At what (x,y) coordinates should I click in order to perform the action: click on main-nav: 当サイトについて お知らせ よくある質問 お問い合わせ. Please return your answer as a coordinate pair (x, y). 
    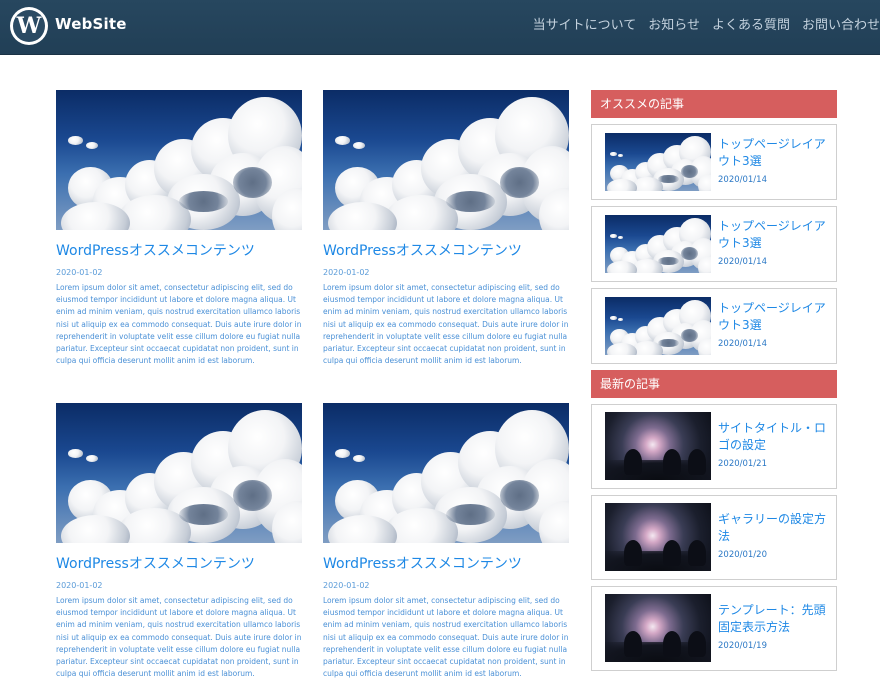
    Looking at the image, I should click on (706, 27).